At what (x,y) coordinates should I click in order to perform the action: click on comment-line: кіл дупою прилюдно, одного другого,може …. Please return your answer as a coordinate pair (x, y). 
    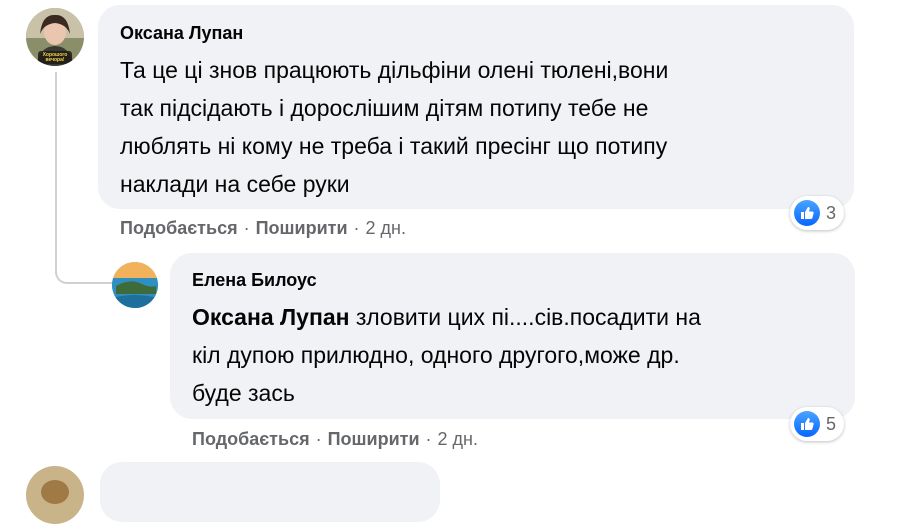
    Looking at the image, I should click on (436, 355).